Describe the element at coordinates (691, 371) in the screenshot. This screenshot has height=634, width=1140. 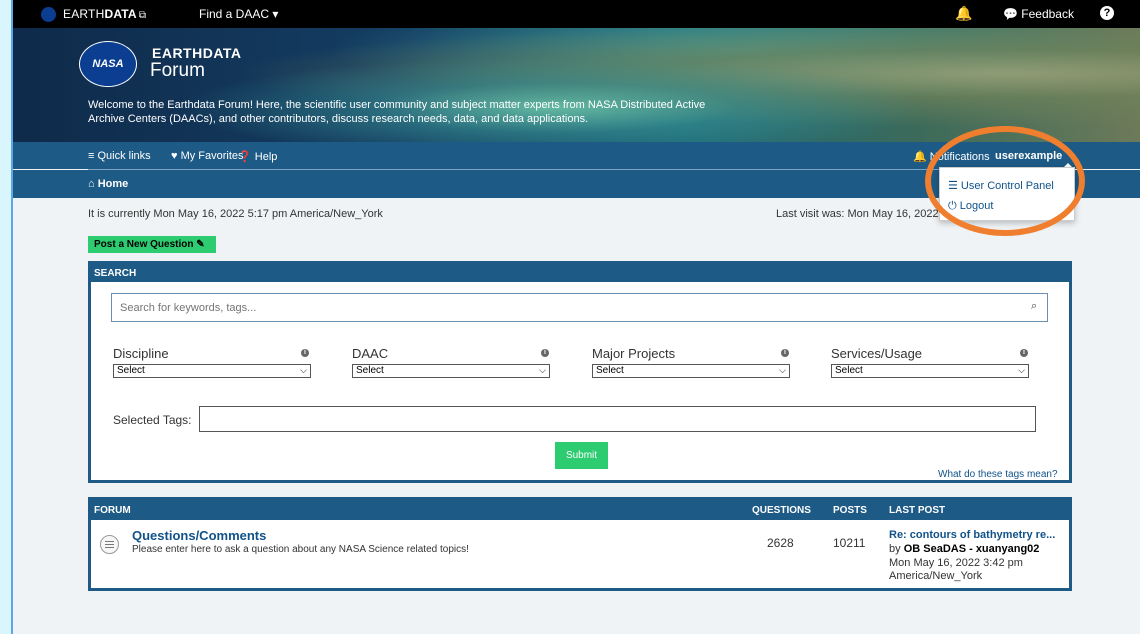
I see `major-projects-select: Select ⌵` at that location.